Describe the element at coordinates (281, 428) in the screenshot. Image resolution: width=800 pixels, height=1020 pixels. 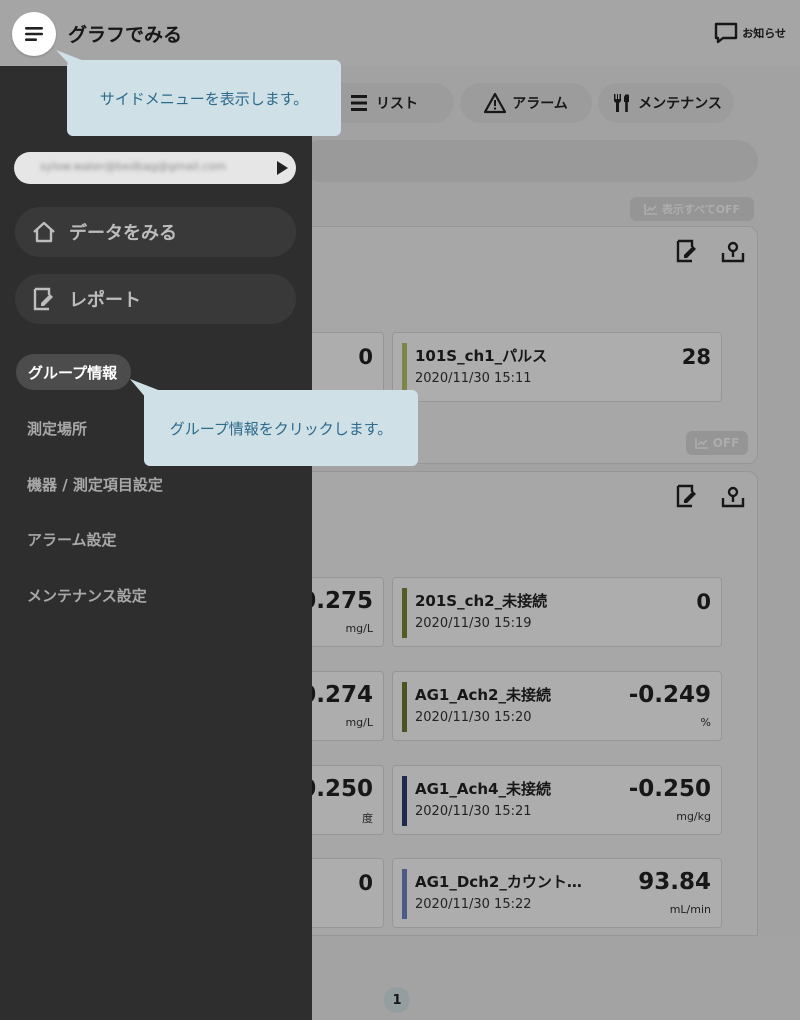
I see `tooltip-group-info: グループ情報をクリックします。` at that location.